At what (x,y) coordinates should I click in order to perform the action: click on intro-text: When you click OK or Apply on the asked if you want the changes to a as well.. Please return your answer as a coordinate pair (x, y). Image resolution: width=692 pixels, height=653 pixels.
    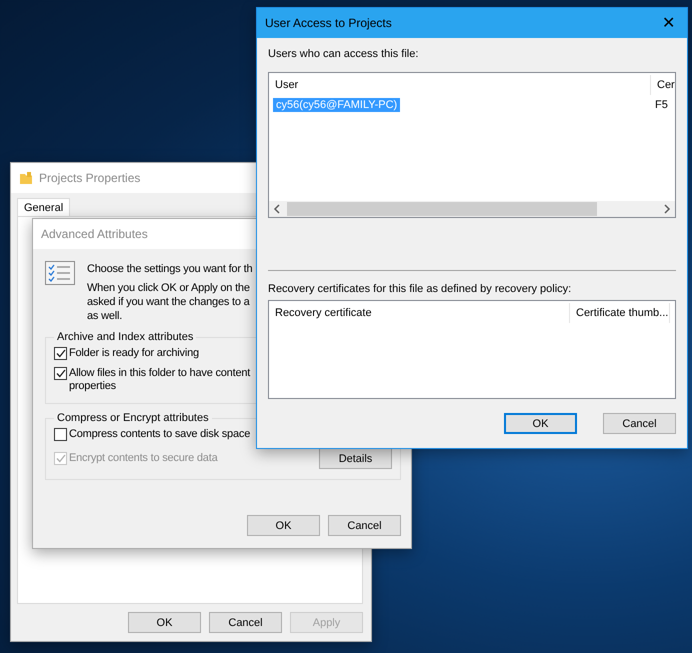
    Looking at the image, I should click on (169, 302).